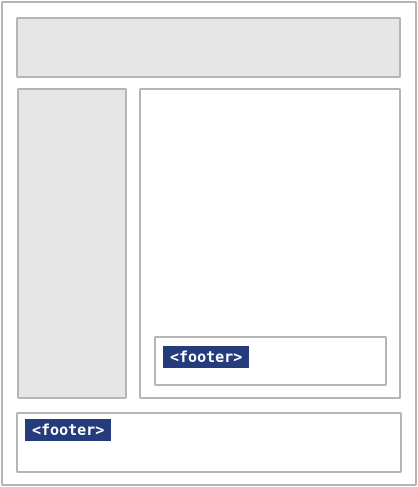 The image size is (418, 487). I want to click on main-footer-region: <footer>, so click(270, 361).